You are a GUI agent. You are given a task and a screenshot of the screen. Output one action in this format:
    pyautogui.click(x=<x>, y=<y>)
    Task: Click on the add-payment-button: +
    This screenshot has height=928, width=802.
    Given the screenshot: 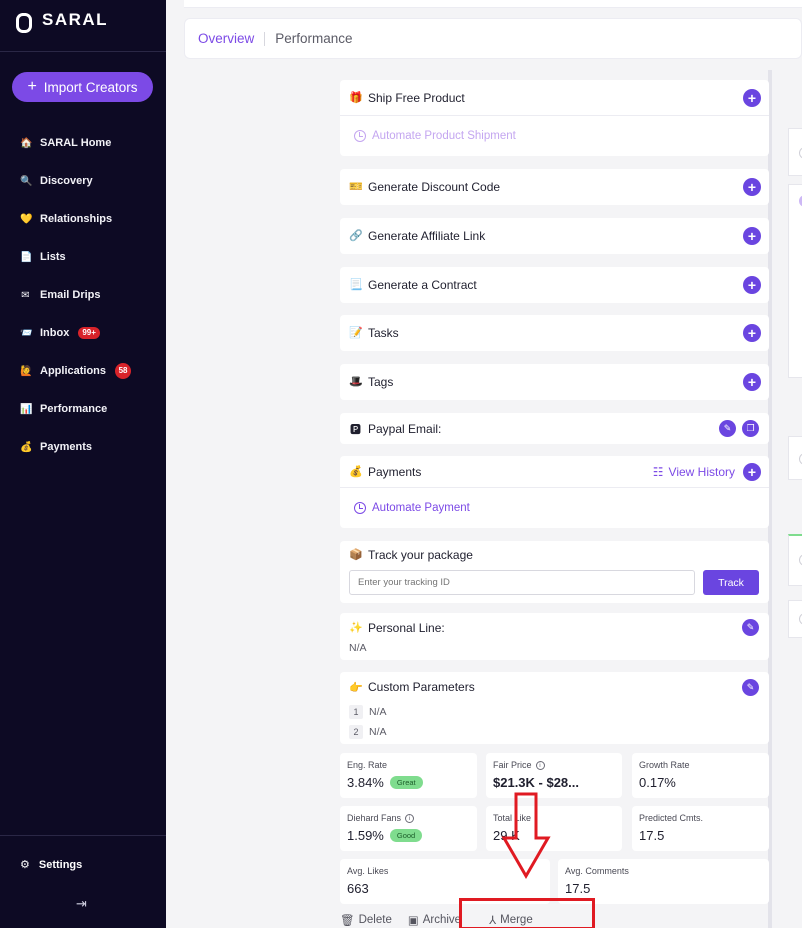 What is the action you would take?
    pyautogui.click(x=752, y=471)
    